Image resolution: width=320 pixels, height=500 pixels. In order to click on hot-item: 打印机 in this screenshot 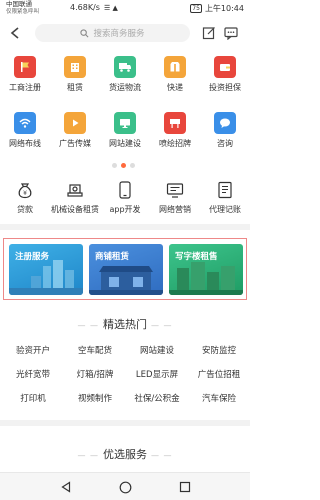, I will do `click(33, 398)`.